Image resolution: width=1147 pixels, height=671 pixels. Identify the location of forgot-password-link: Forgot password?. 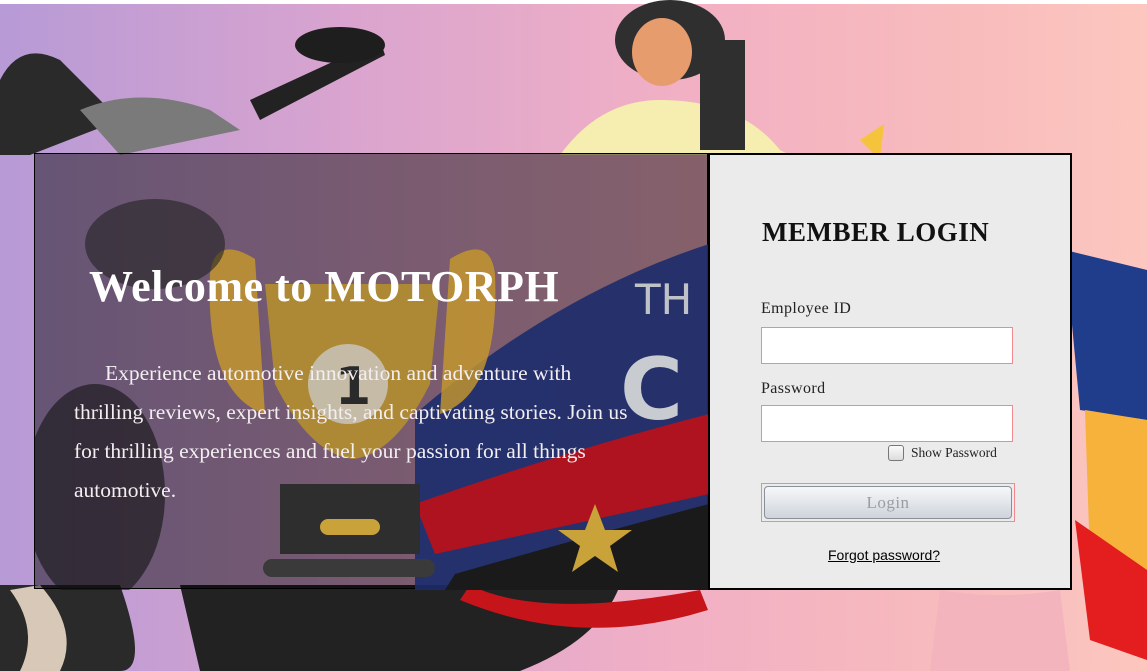
(884, 555).